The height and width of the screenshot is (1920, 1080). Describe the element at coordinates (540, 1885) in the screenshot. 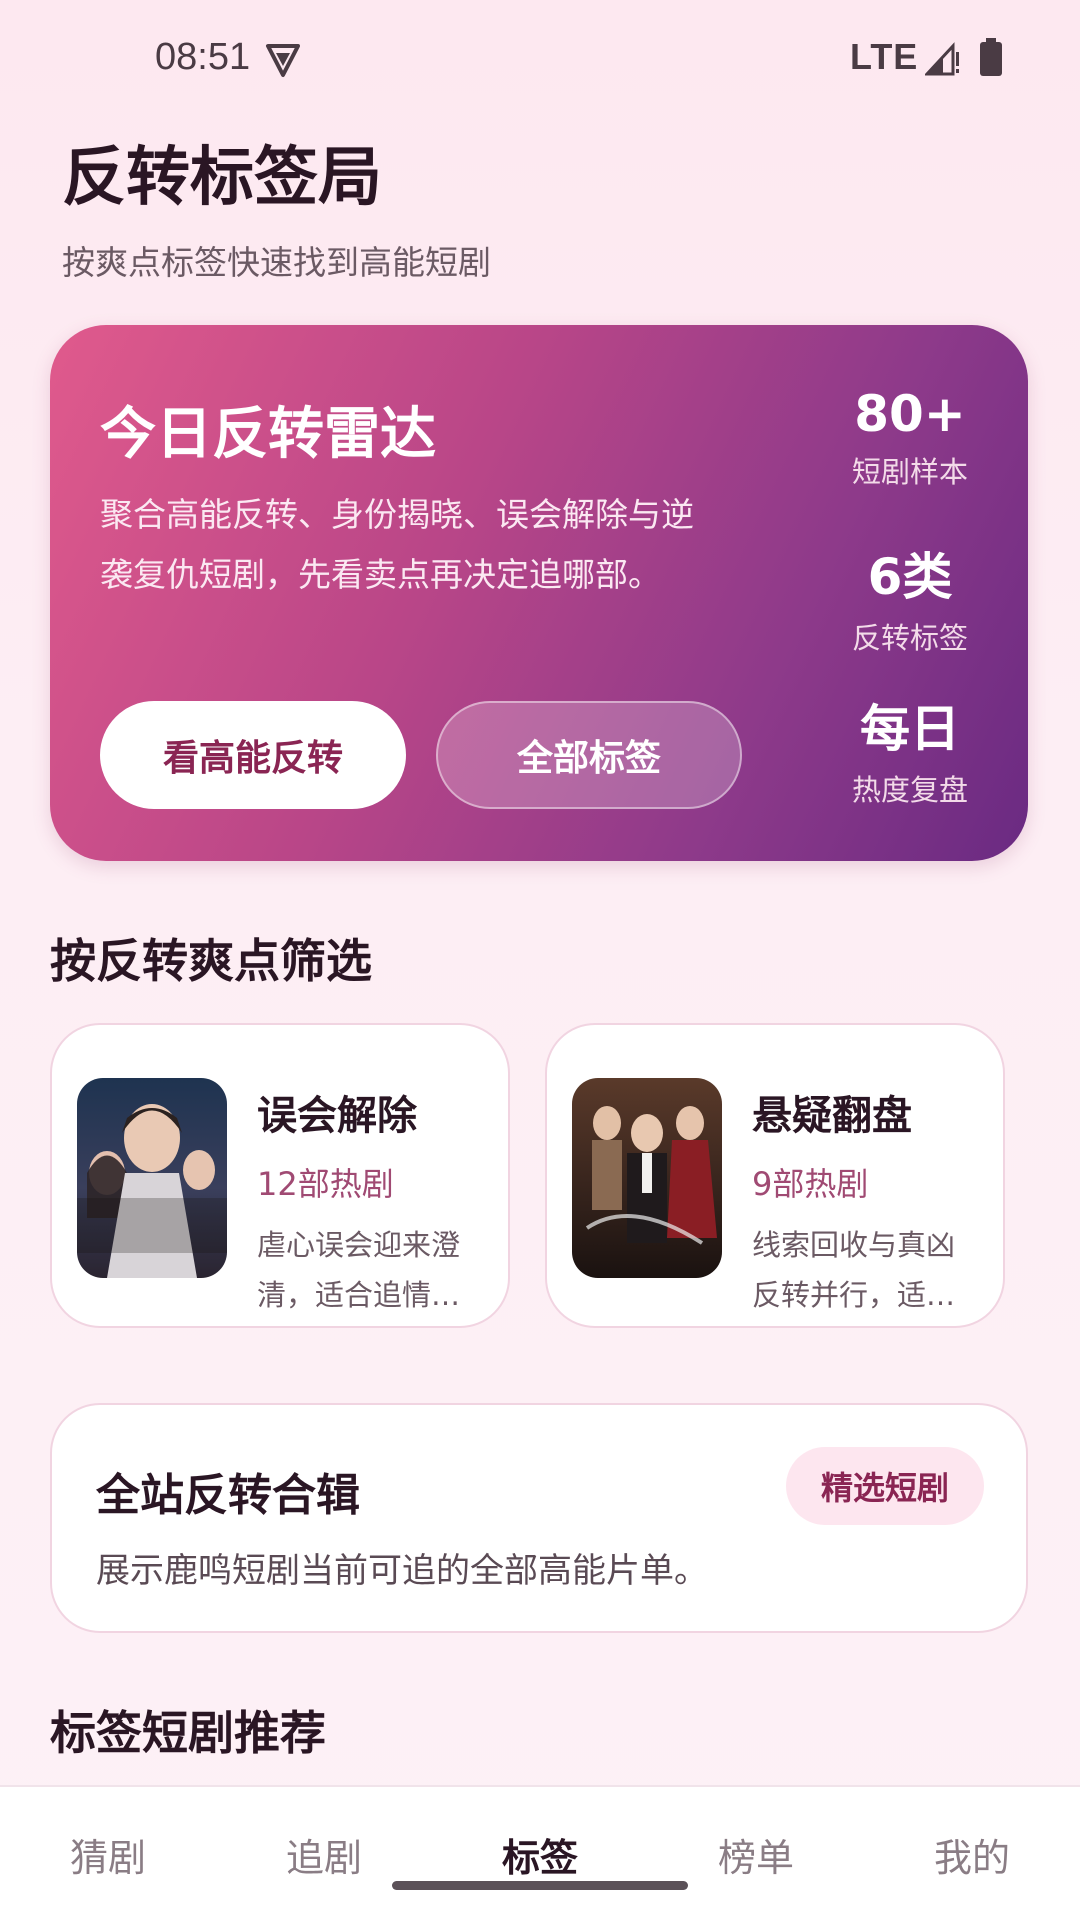

I see `home-indicator` at that location.